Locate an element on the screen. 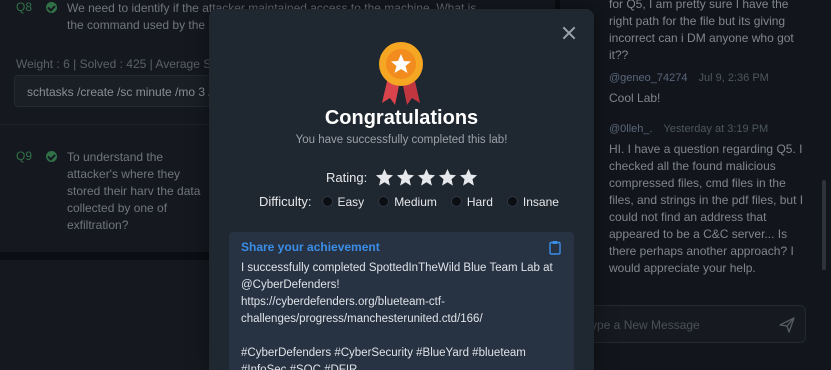 Image resolution: width=831 pixels, height=370 pixels. difficulty-easy: Easy is located at coordinates (343, 201).